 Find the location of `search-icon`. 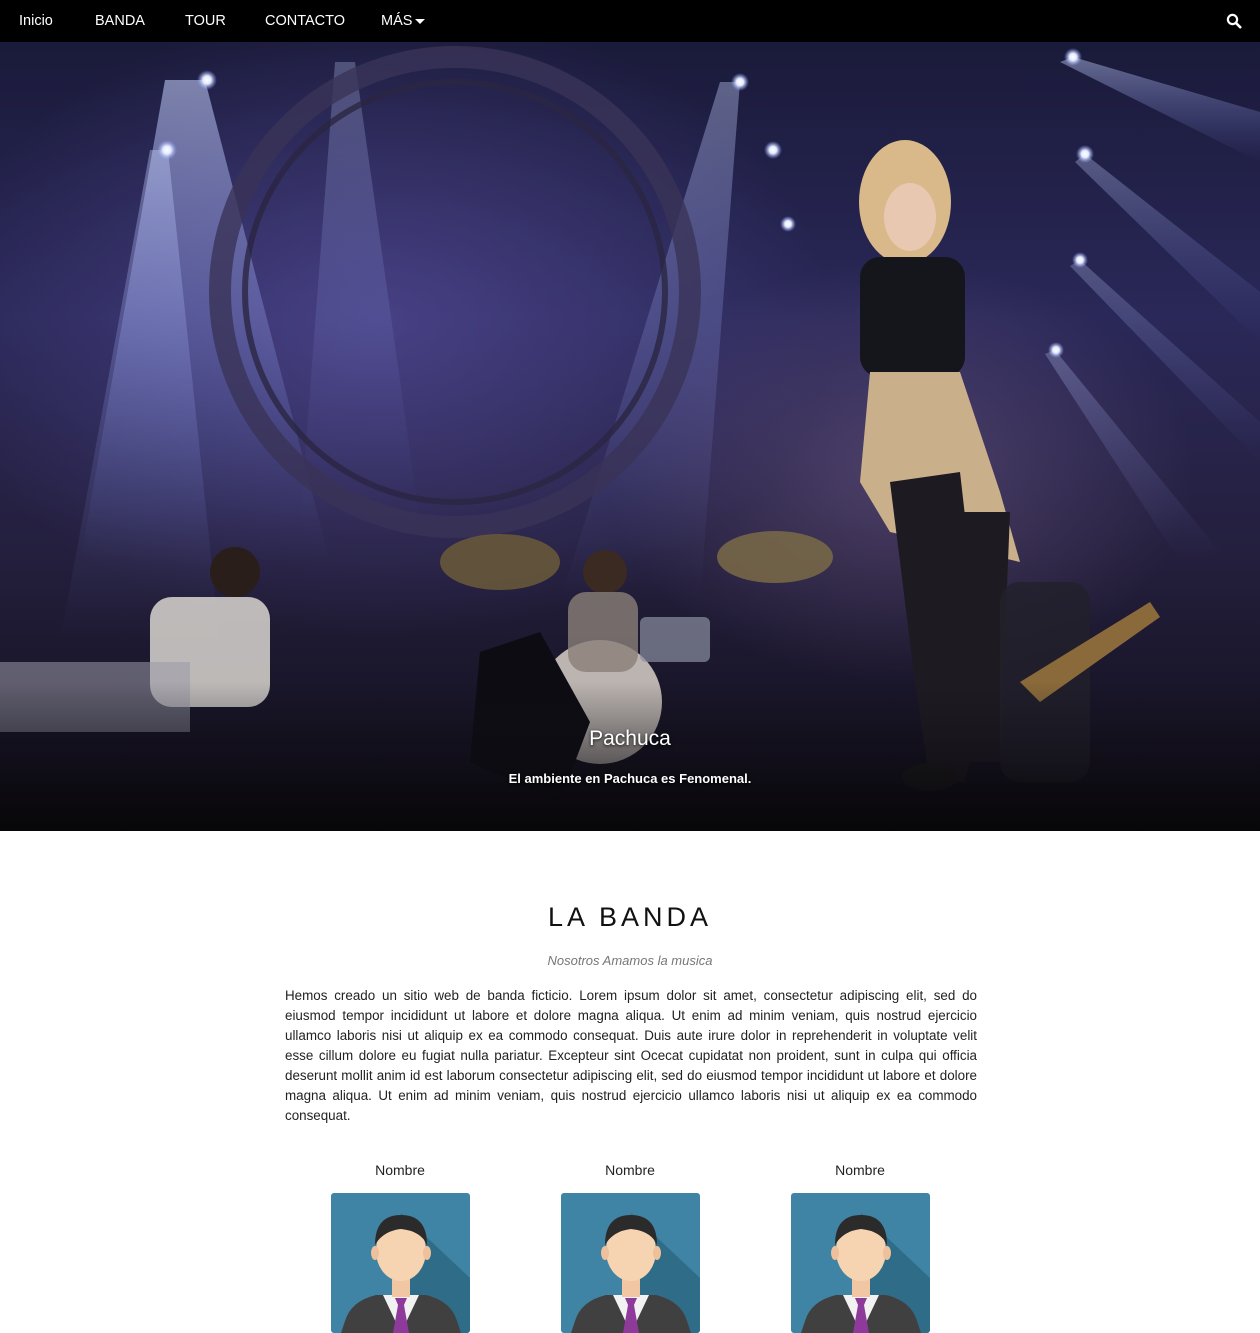

search-icon is located at coordinates (1234, 21).